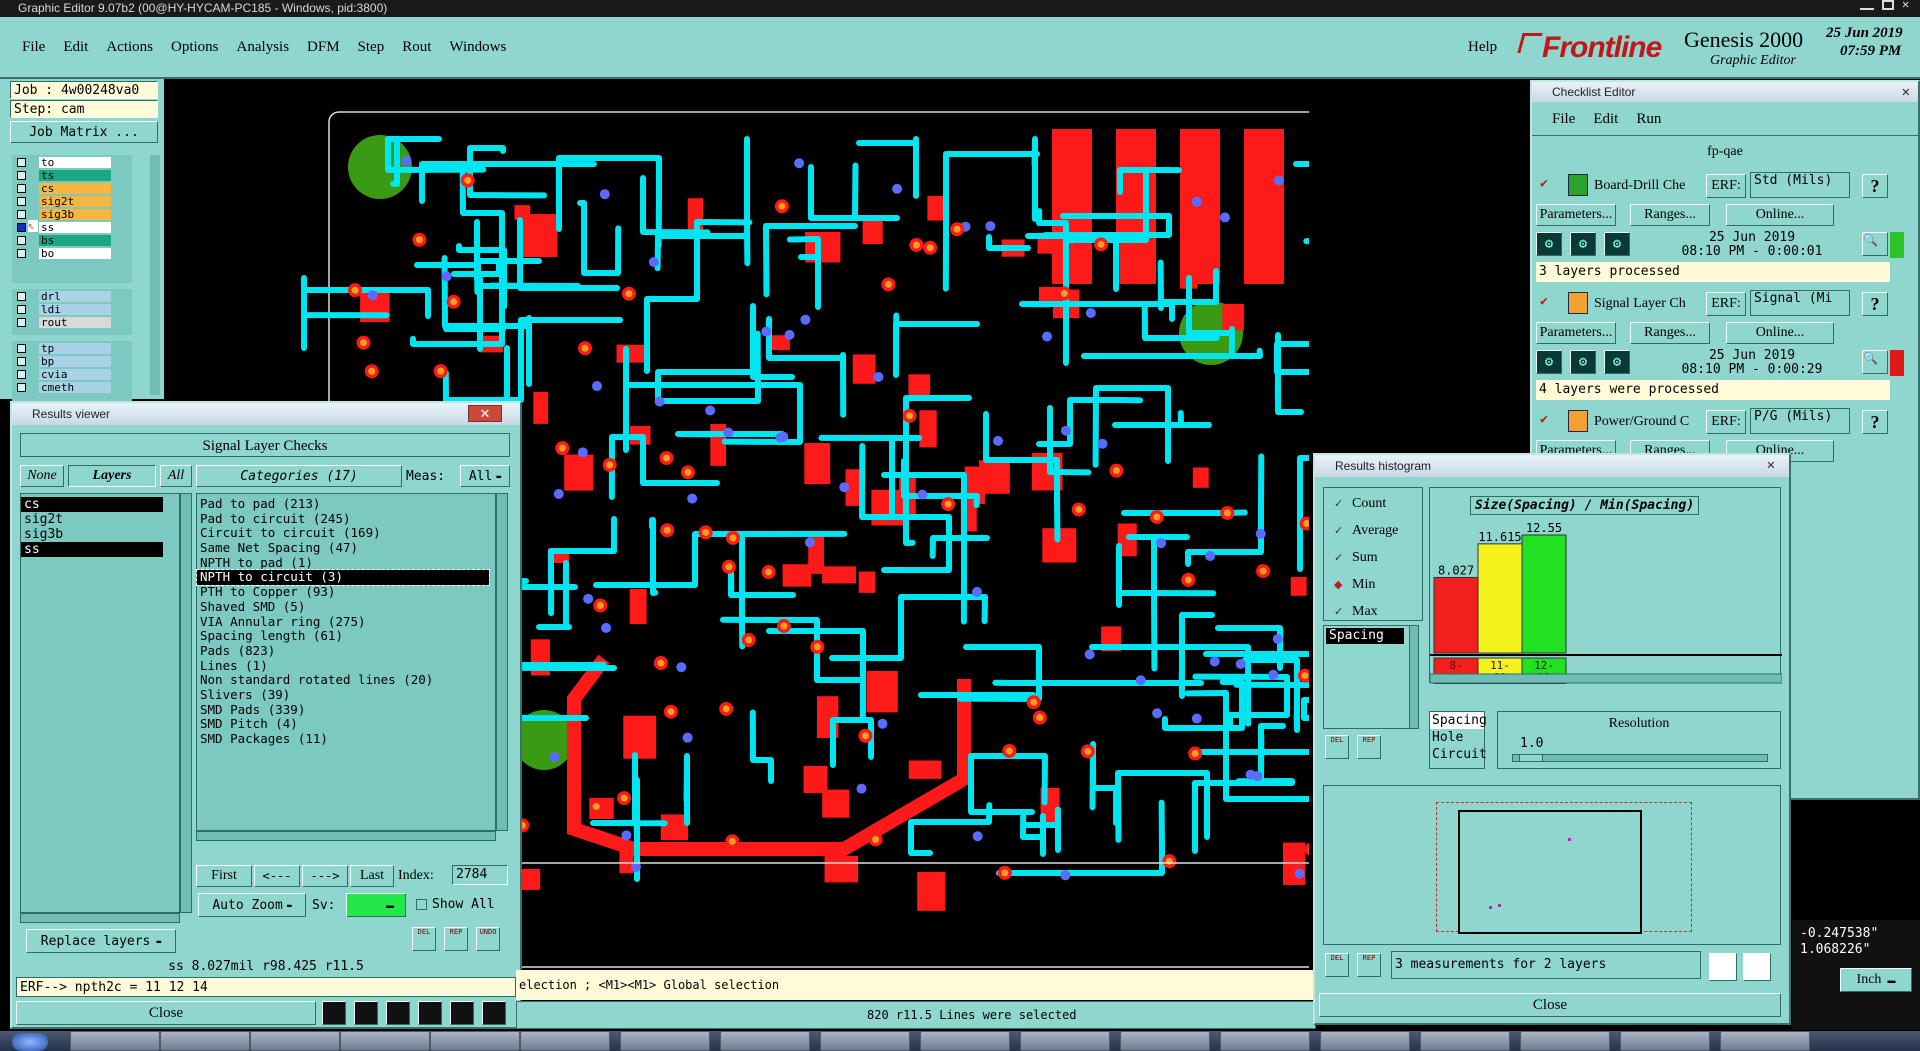 The image size is (1920, 1051). Describe the element at coordinates (485, 476) in the screenshot. I see `meas-dropdown: All ▬` at that location.